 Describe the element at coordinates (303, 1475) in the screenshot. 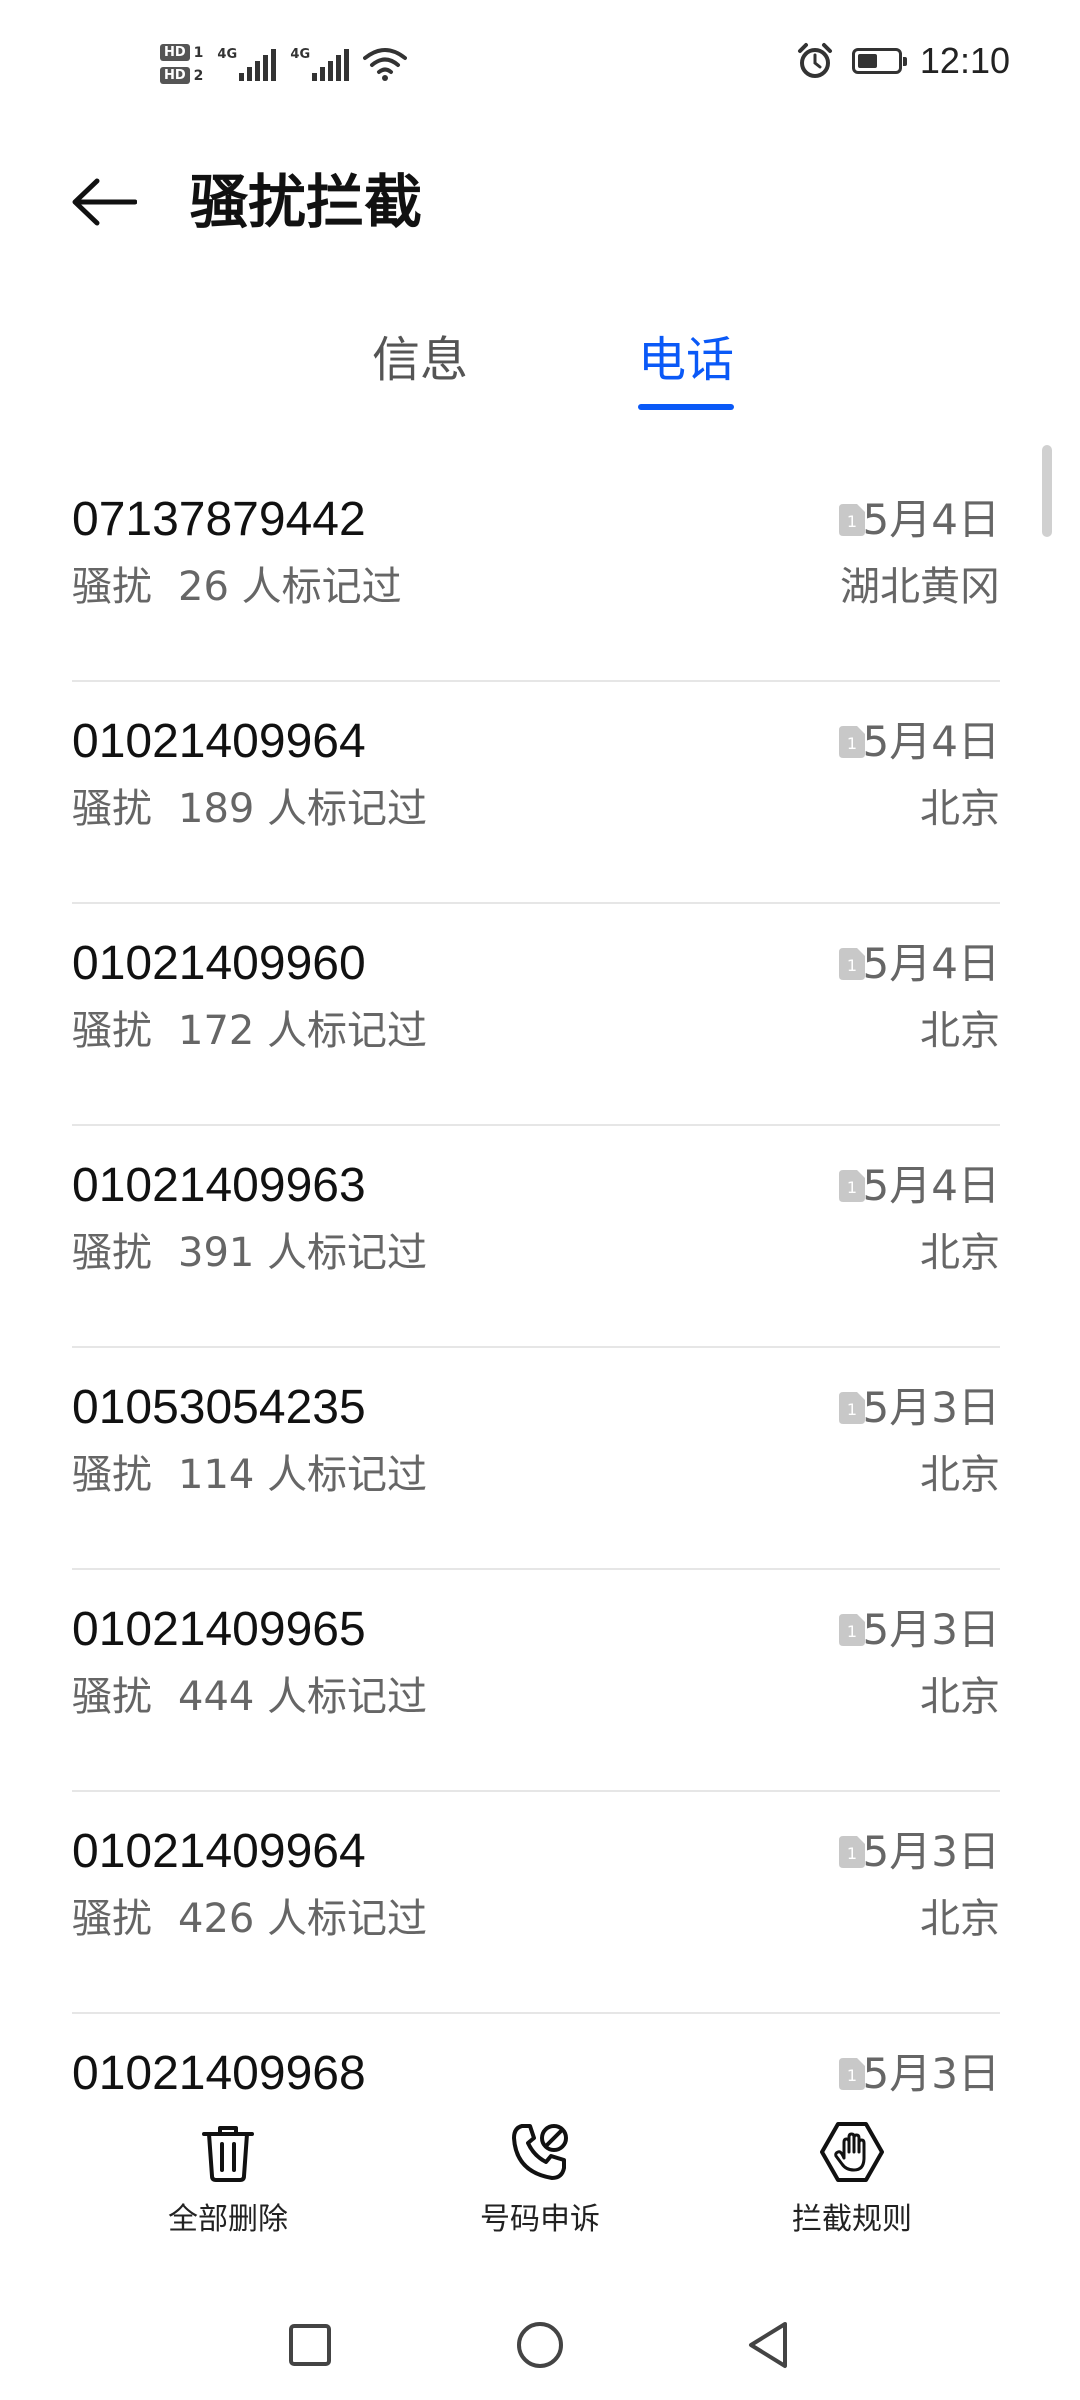

I see `mark-count: 114 人标记过` at that location.